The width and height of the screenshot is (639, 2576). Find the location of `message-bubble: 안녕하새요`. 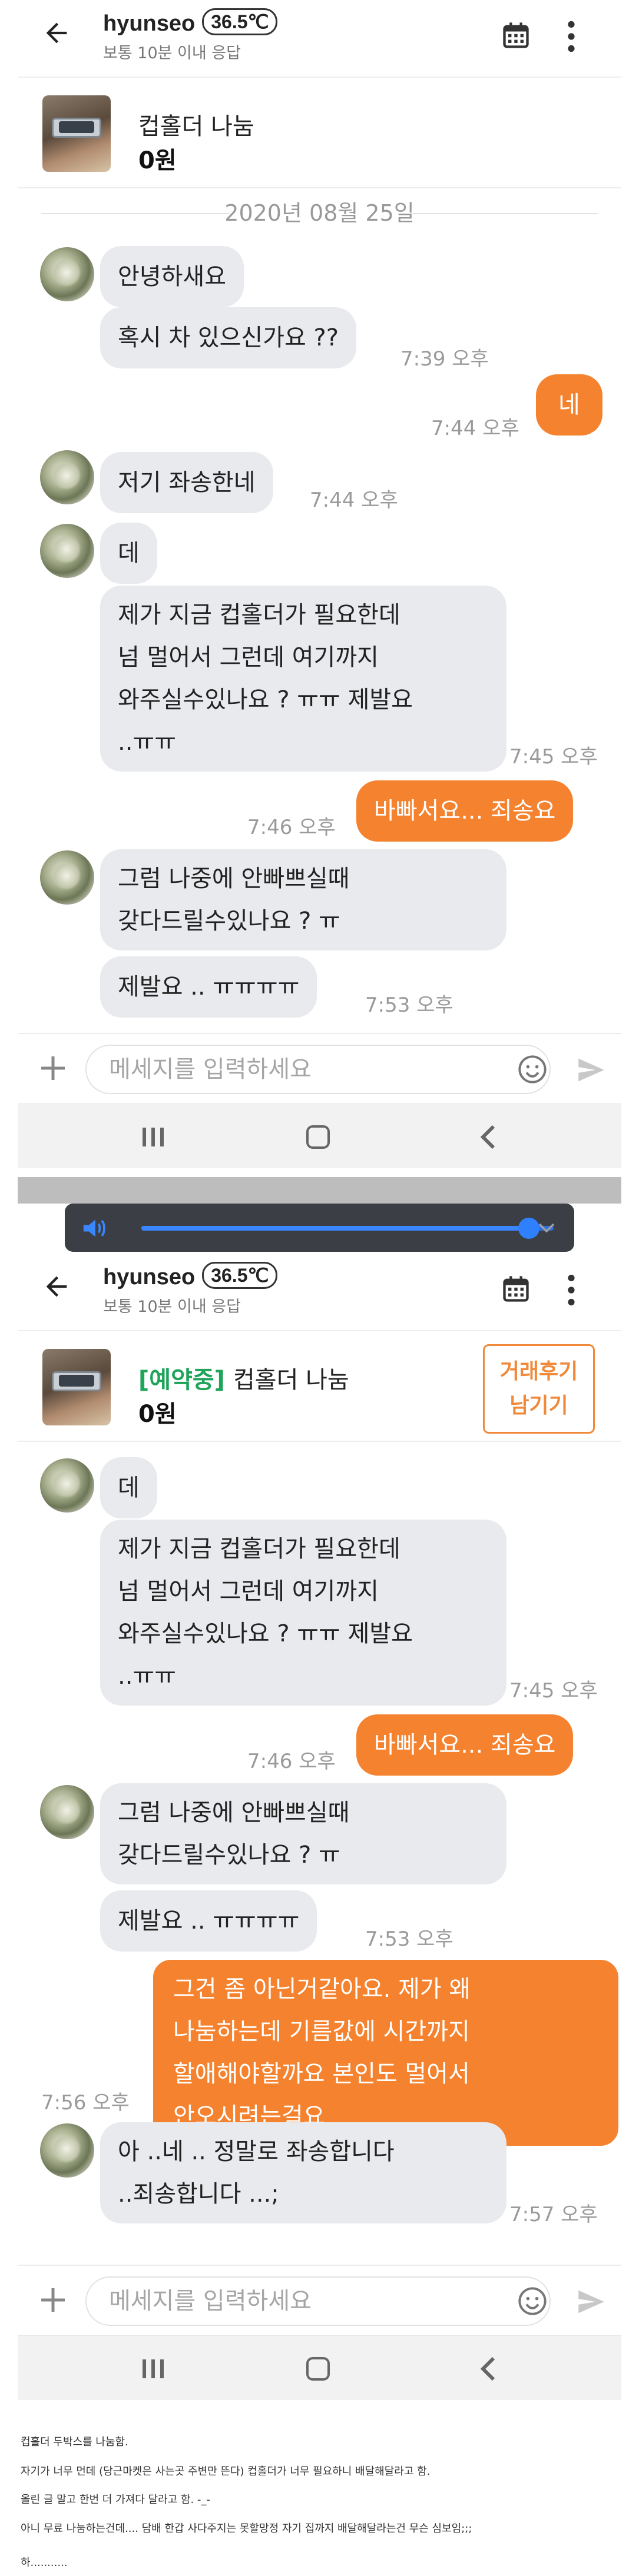

message-bubble: 안녕하새요 is located at coordinates (172, 276).